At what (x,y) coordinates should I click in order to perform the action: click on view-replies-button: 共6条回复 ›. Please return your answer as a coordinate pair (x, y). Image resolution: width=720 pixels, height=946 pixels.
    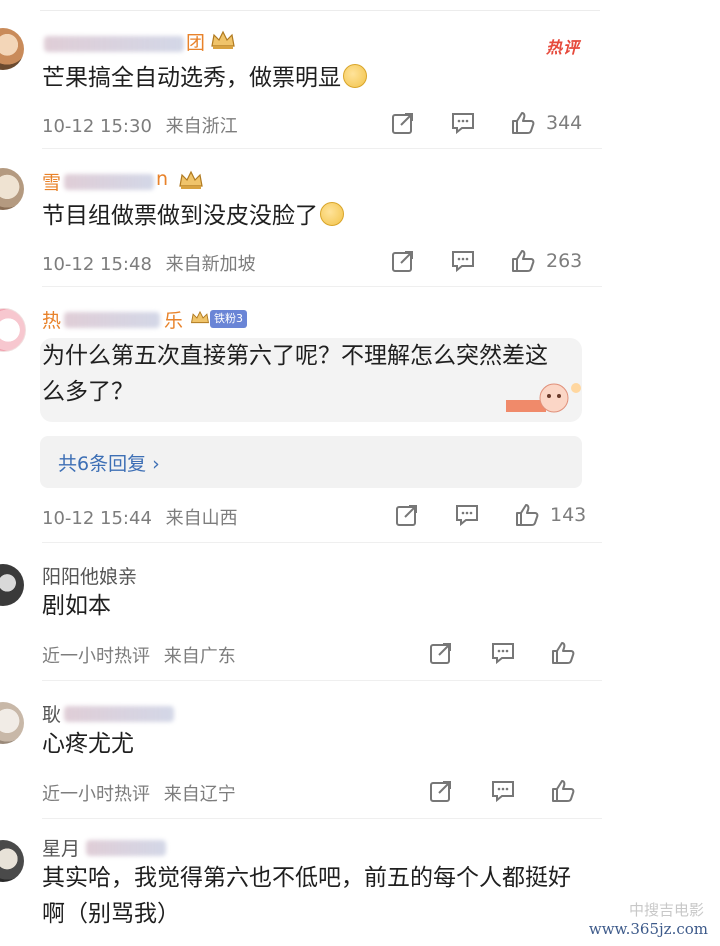
    Looking at the image, I should click on (311, 462).